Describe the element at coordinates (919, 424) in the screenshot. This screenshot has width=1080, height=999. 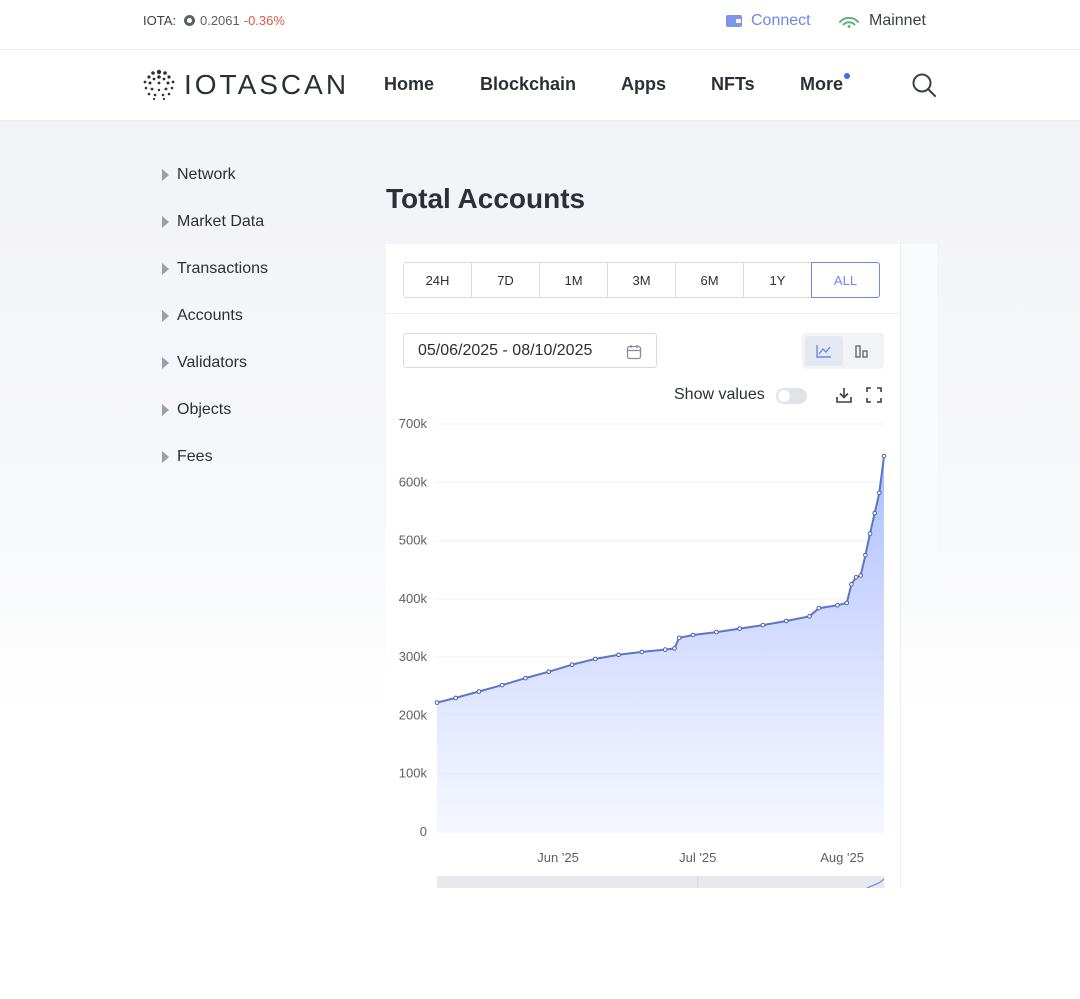
I see `card-shadow` at that location.